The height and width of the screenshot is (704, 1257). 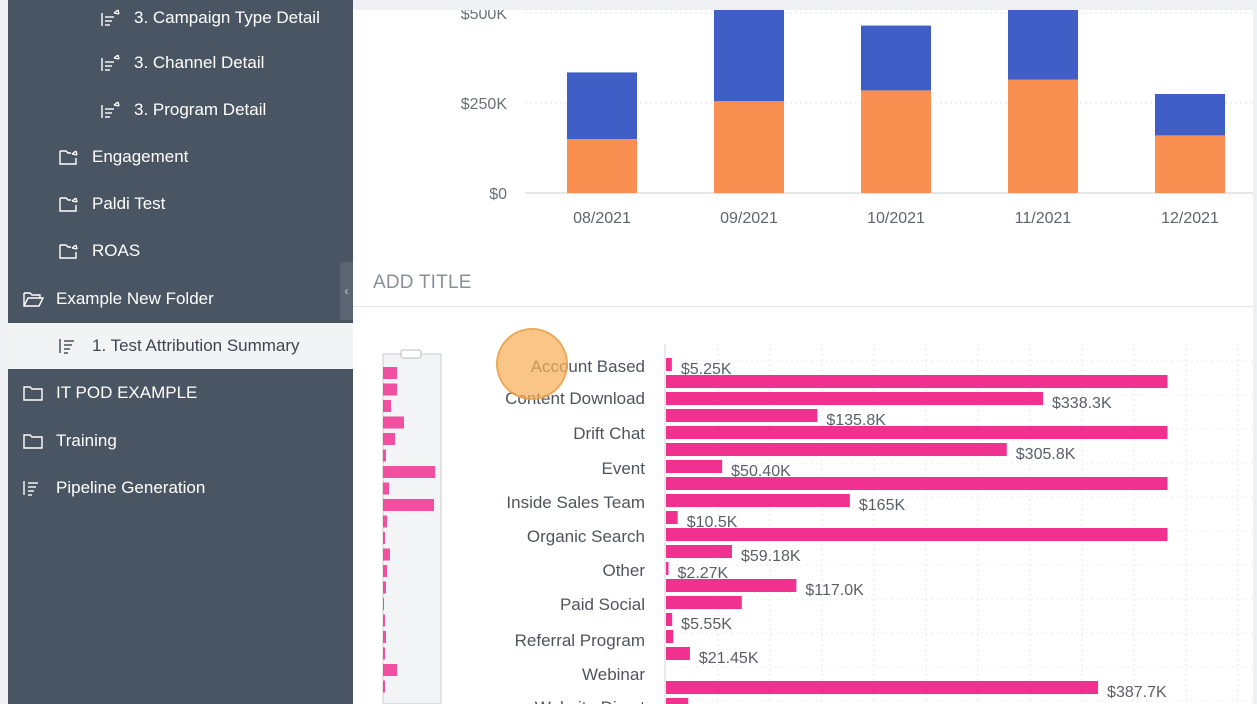 What do you see at coordinates (131, 487) in the screenshot?
I see `sidebar-item-label: Pipeline Generation` at bounding box center [131, 487].